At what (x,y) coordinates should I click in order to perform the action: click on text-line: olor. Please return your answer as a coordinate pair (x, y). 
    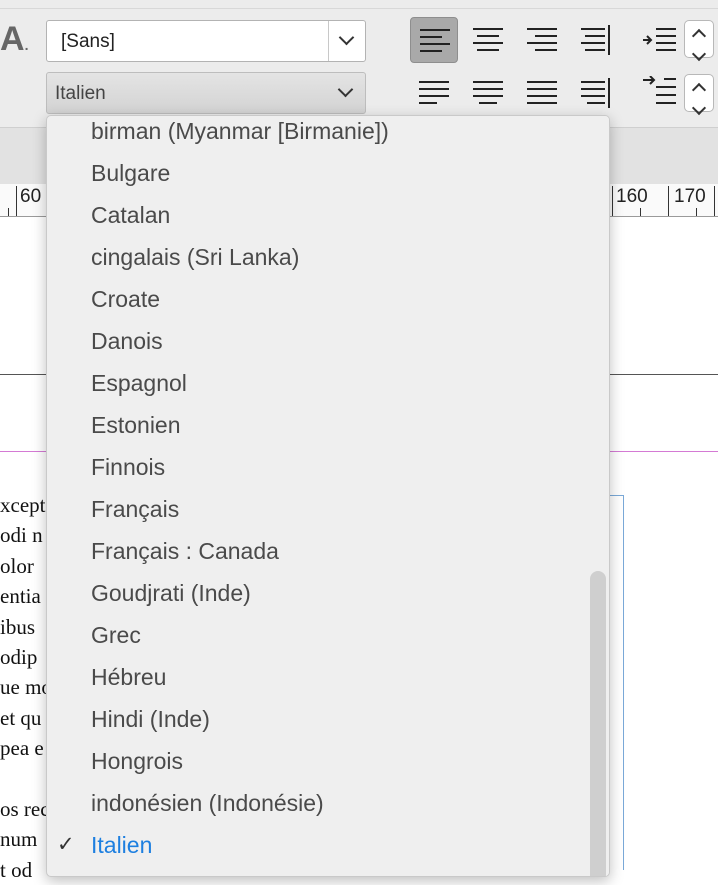
    Looking at the image, I should click on (17, 565).